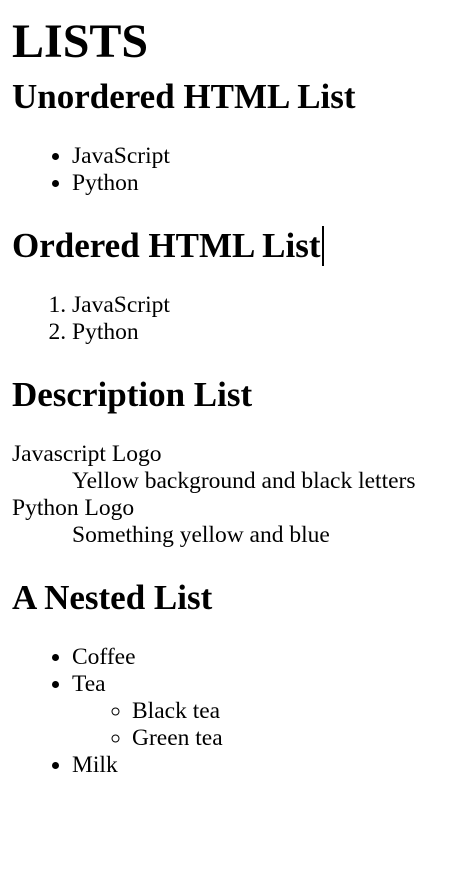 The height and width of the screenshot is (896, 451). I want to click on list-item: Coffee, so click(255, 657).